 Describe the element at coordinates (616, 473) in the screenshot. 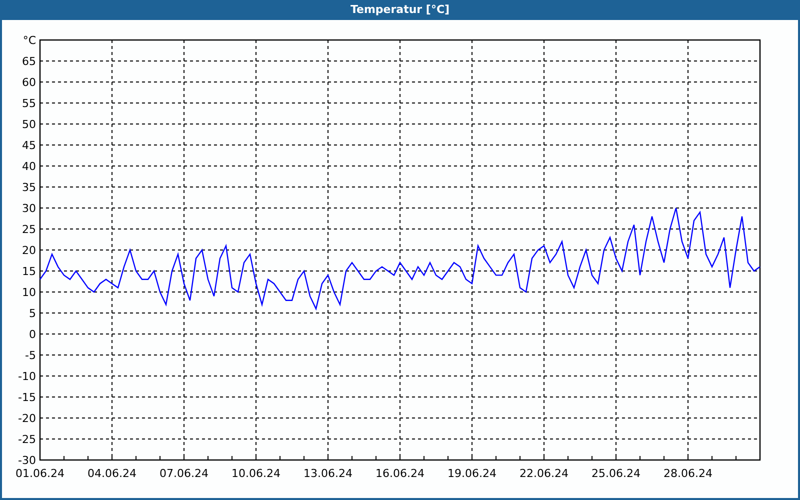

I see `x-tick-label: 25.06.24` at that location.